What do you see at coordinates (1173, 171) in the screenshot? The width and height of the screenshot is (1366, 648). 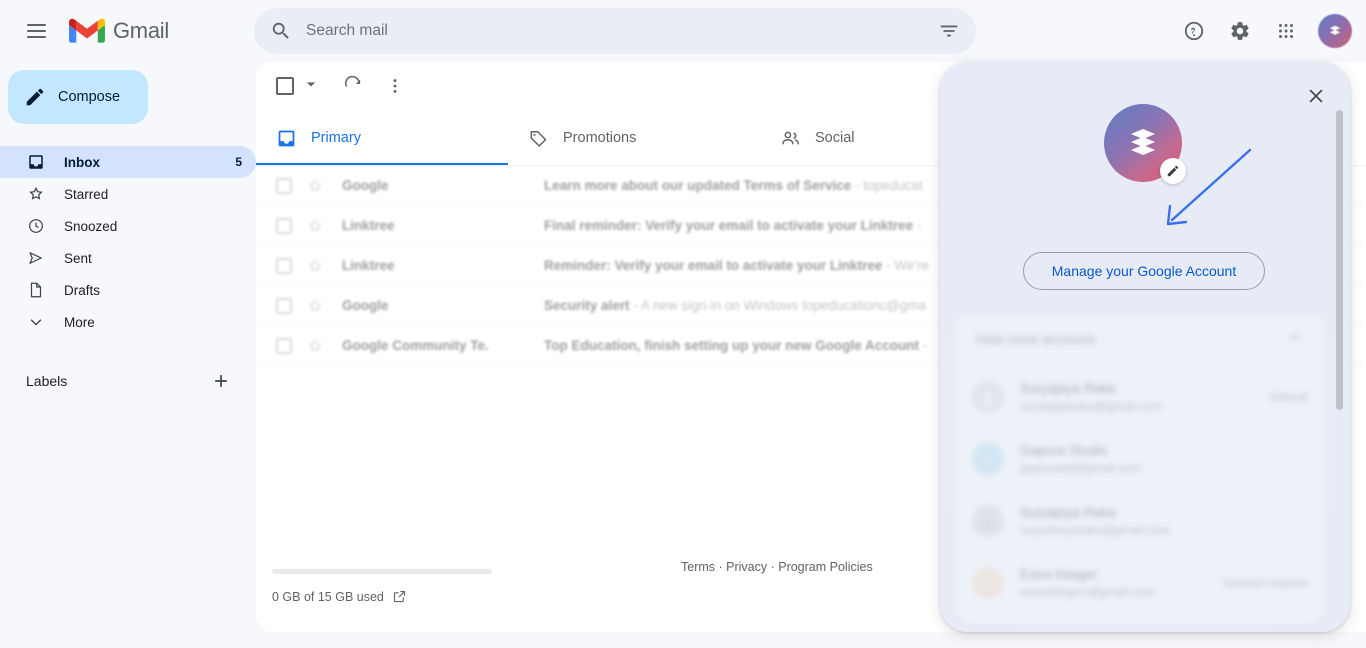 I see `pencil-edit-icon` at bounding box center [1173, 171].